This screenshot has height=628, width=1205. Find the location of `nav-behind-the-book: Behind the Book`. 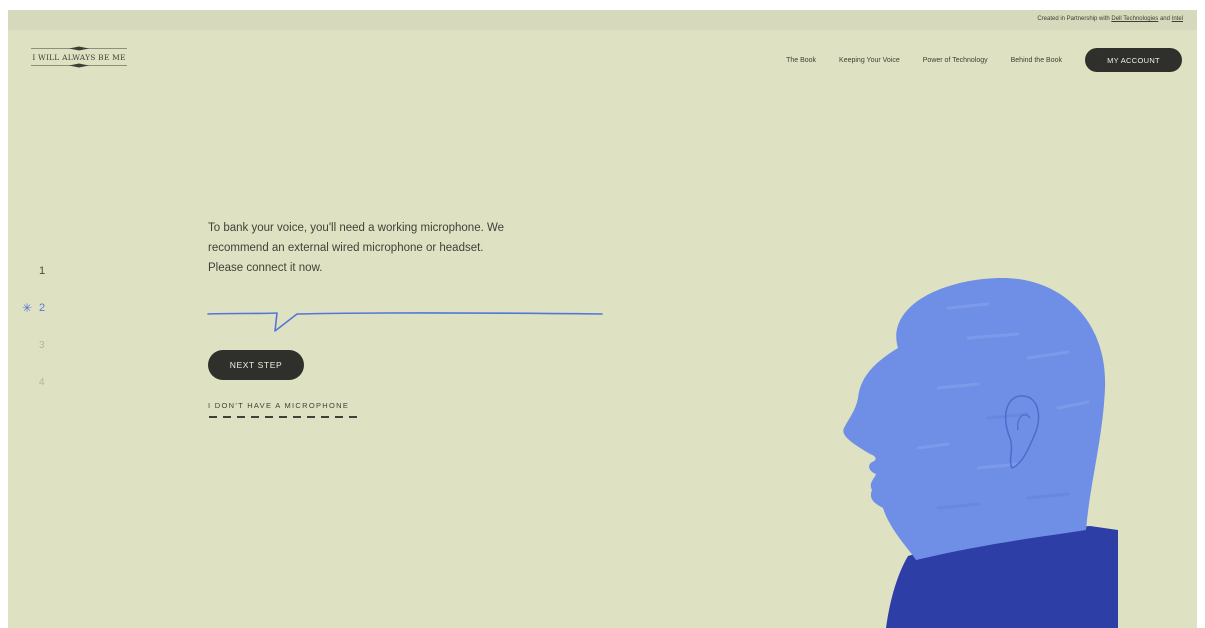

nav-behind-the-book: Behind the Book is located at coordinates (1036, 60).